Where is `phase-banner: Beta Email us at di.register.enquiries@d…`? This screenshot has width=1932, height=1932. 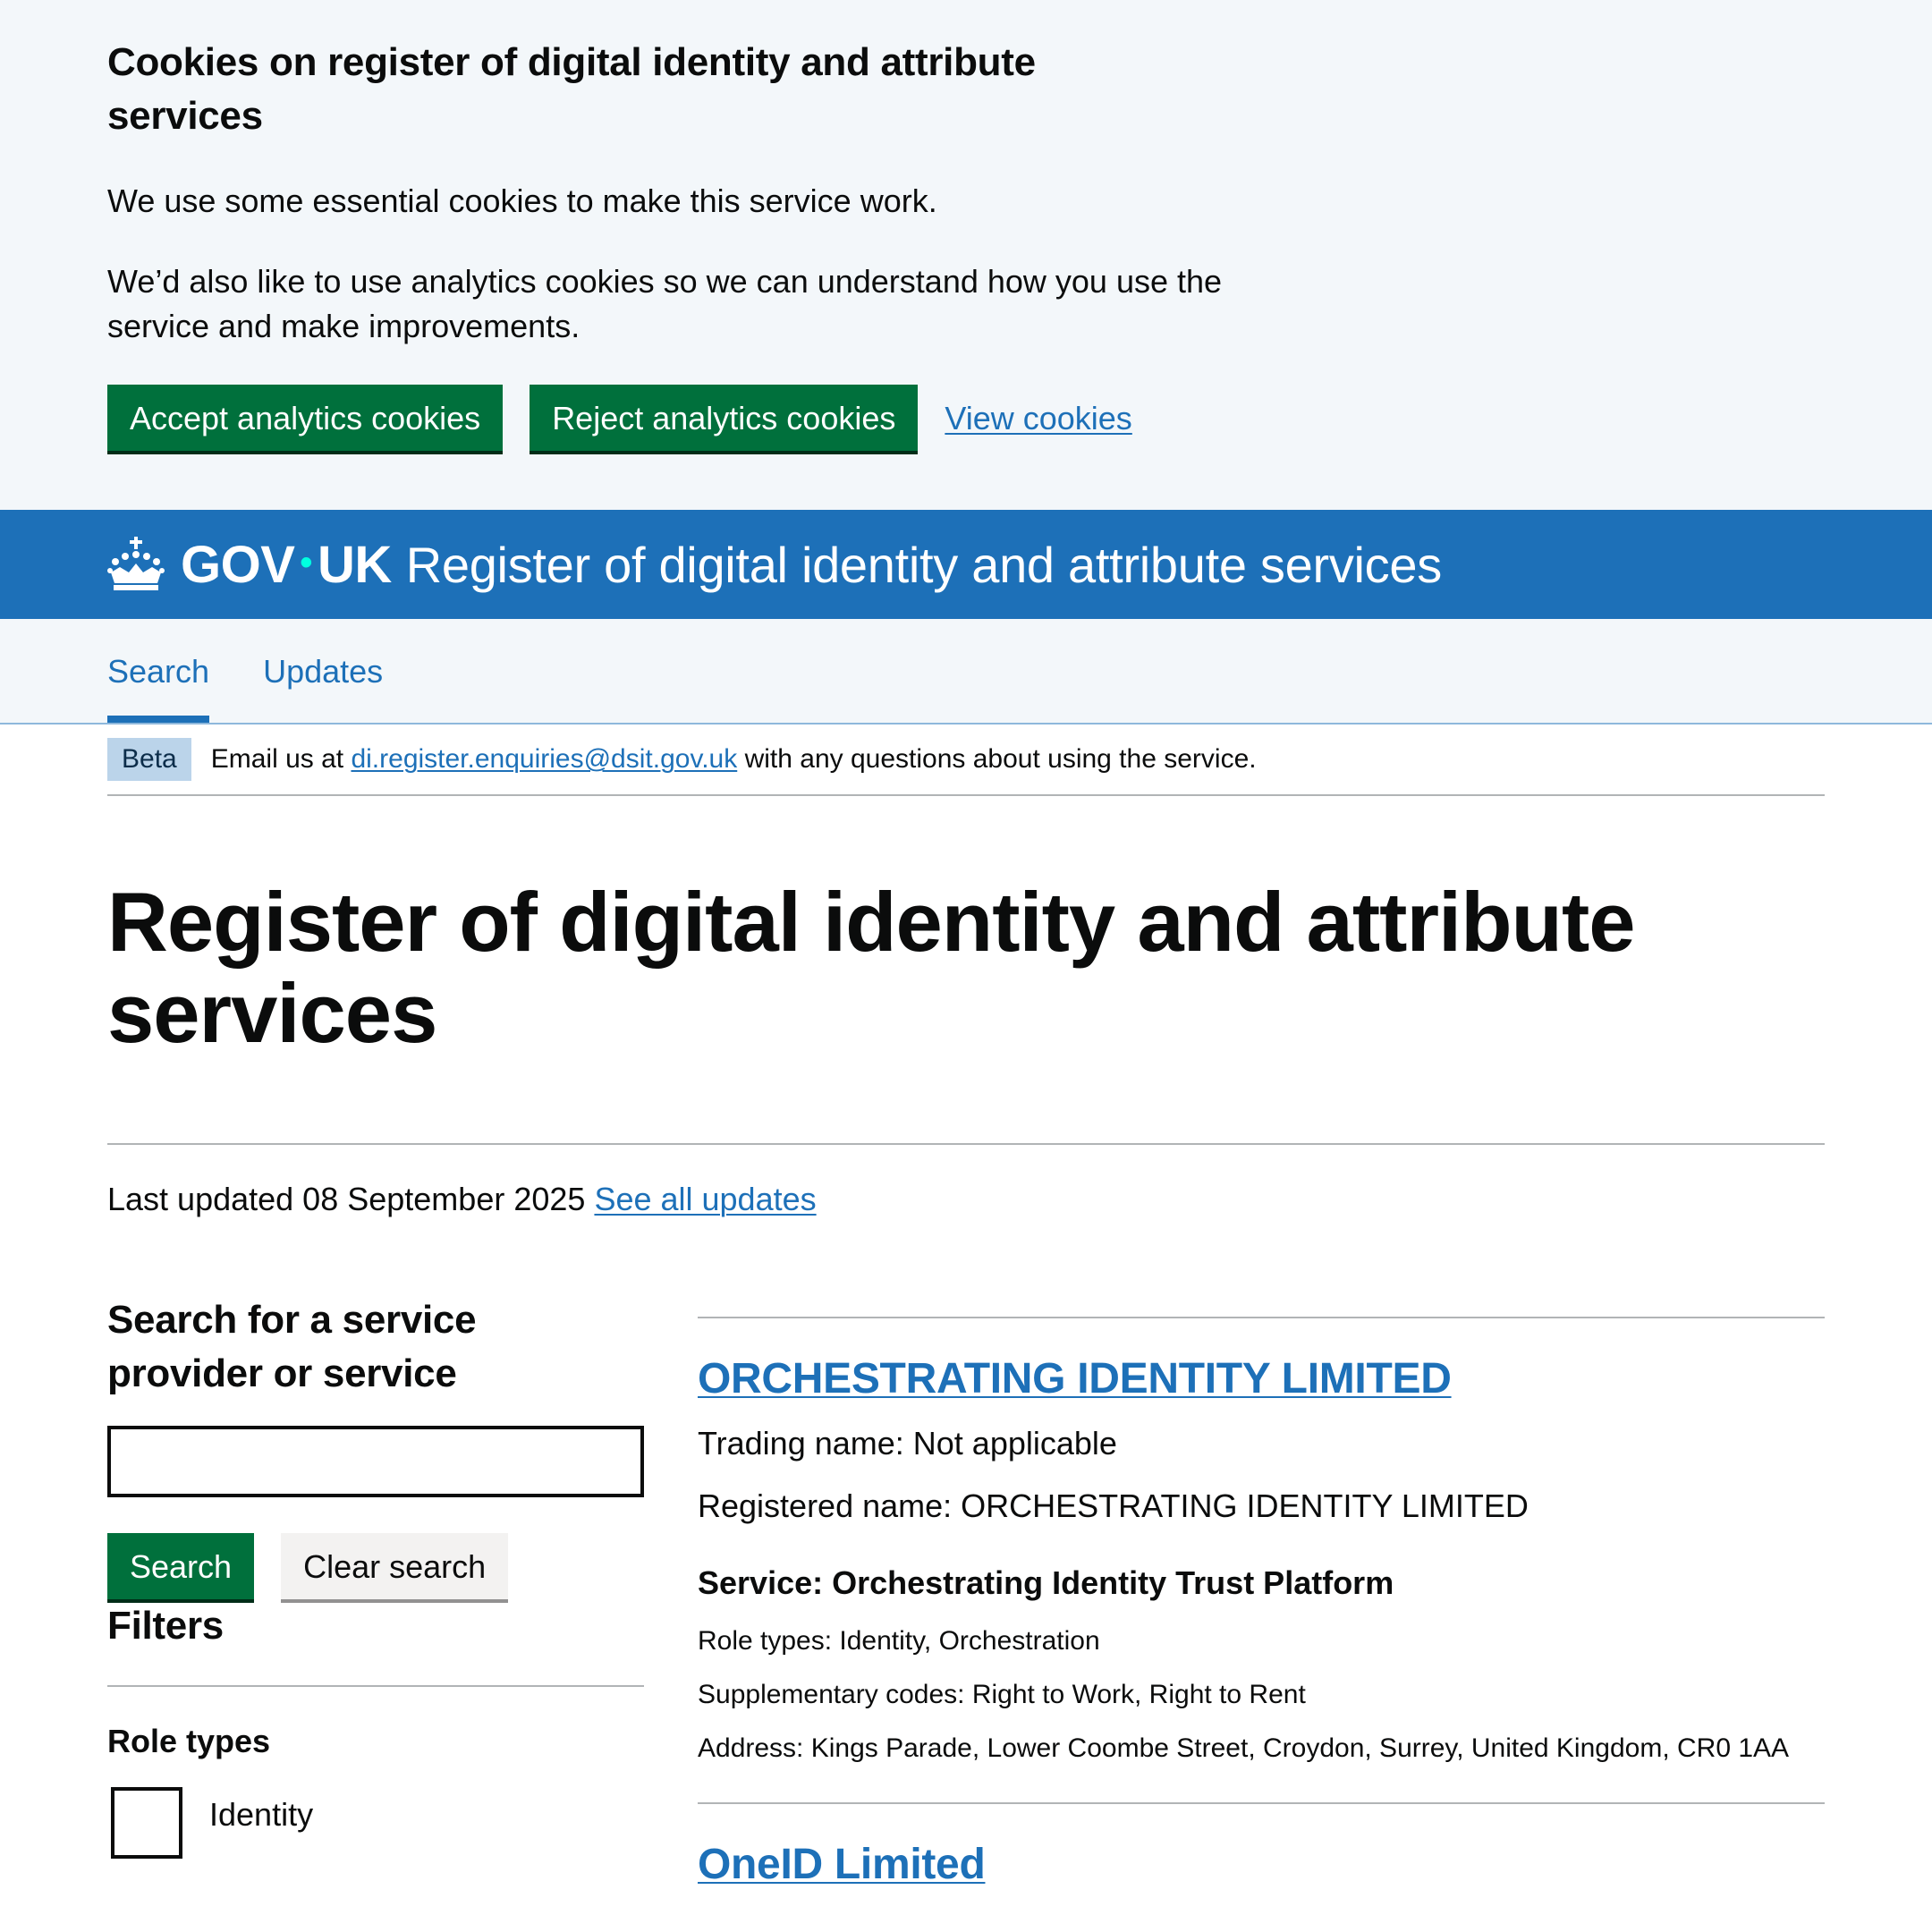
phase-banner: Beta Email us at di.register.enquiries@d… is located at coordinates (966, 760).